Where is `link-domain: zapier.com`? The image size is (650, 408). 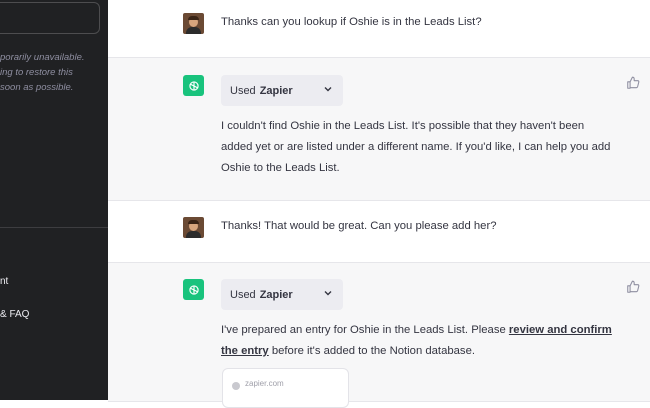 link-domain: zapier.com is located at coordinates (264, 383).